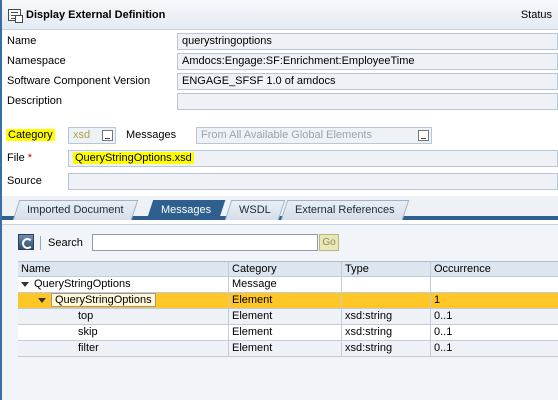 Image resolution: width=558 pixels, height=400 pixels. I want to click on source-label: Source, so click(24, 181).